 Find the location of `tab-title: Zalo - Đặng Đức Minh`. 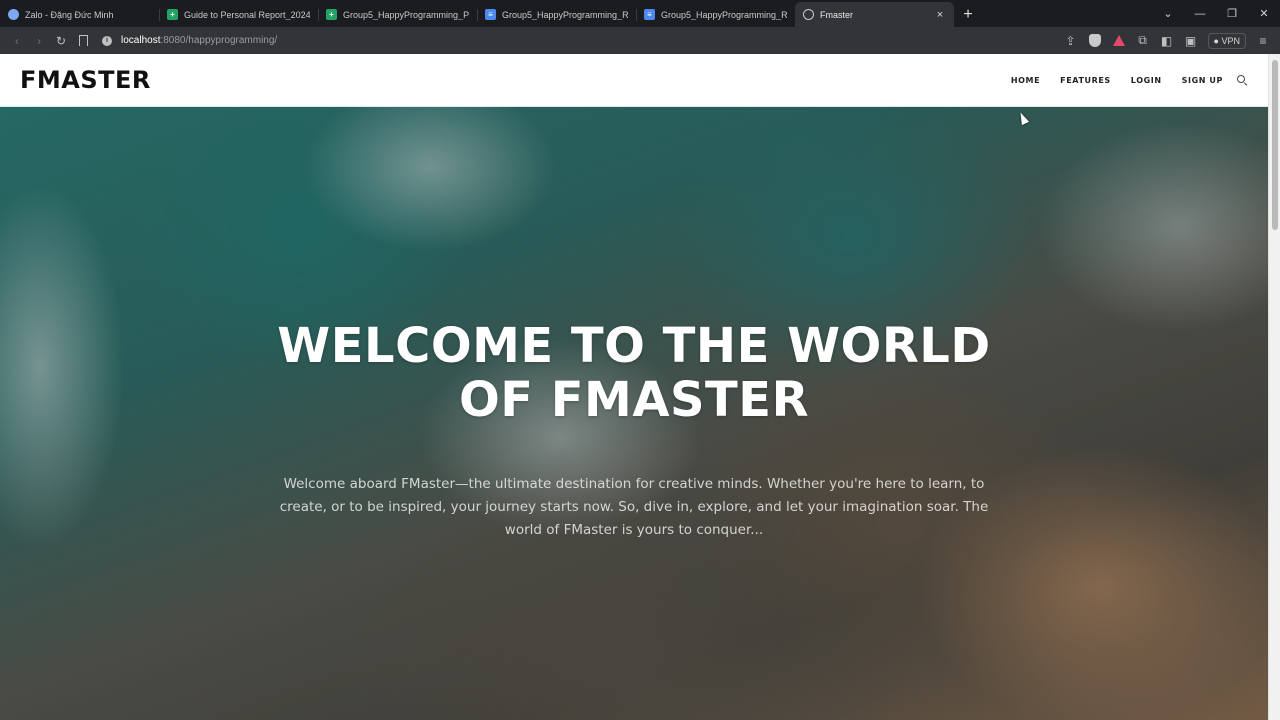

tab-title: Zalo - Đặng Đức Minh is located at coordinates (69, 14).